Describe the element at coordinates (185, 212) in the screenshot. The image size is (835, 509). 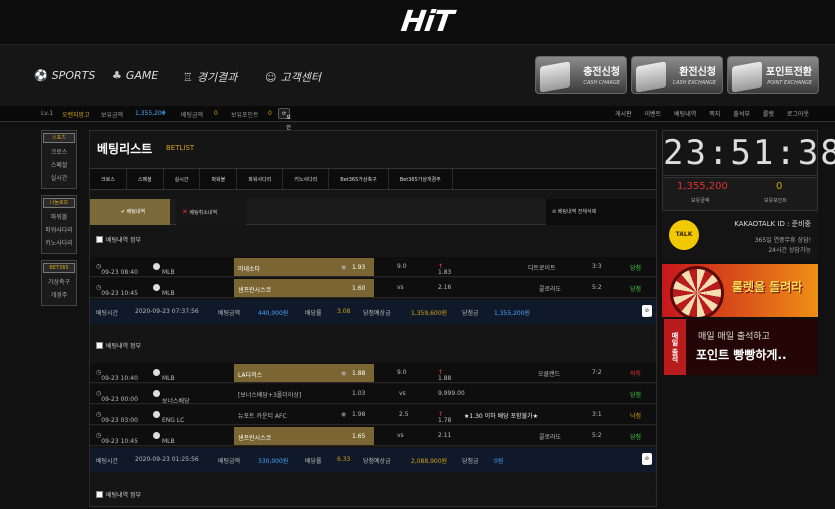
I see `close-icon: ✕` at that location.